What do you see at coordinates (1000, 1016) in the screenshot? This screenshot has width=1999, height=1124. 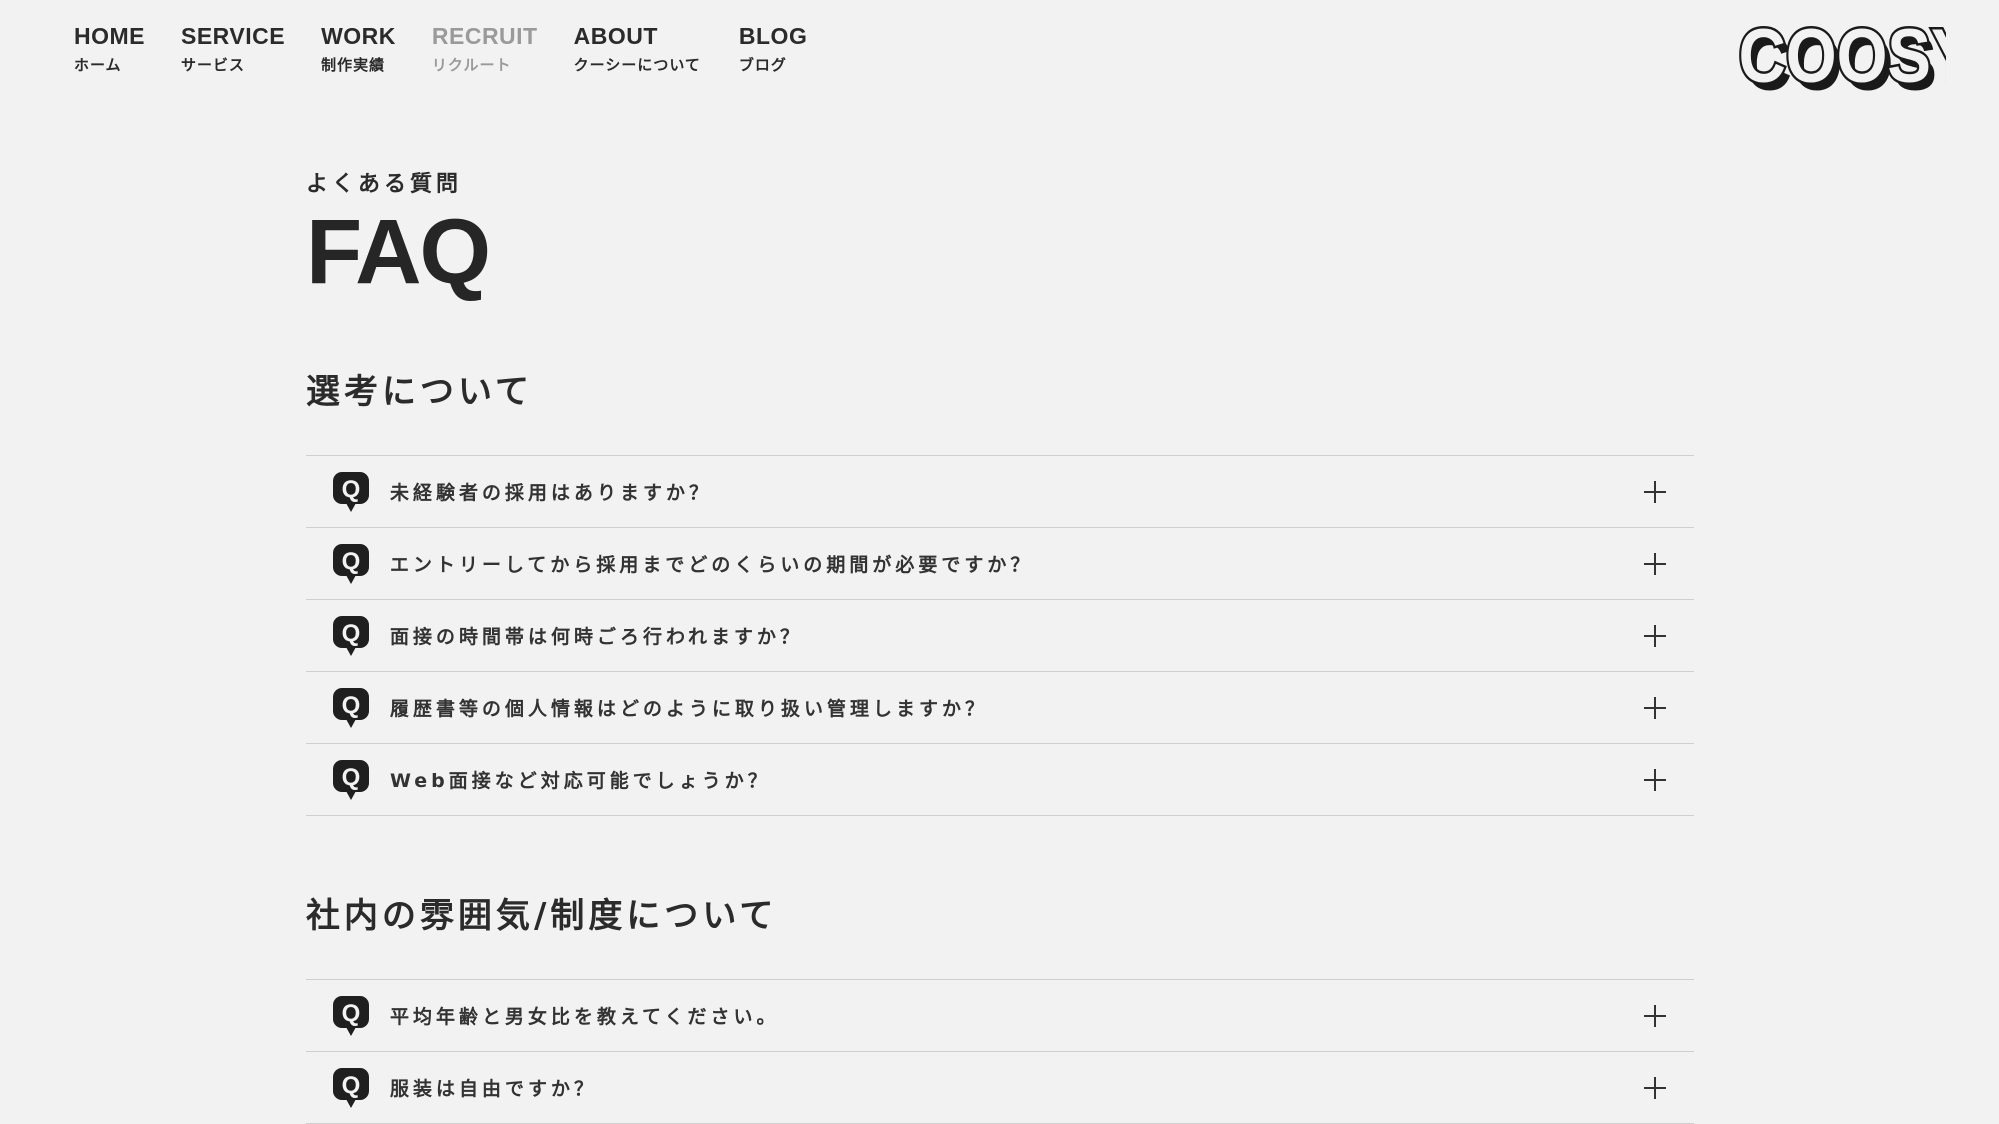 I see `faq-item: Q 平均年齢と男女比を教えてください。` at bounding box center [1000, 1016].